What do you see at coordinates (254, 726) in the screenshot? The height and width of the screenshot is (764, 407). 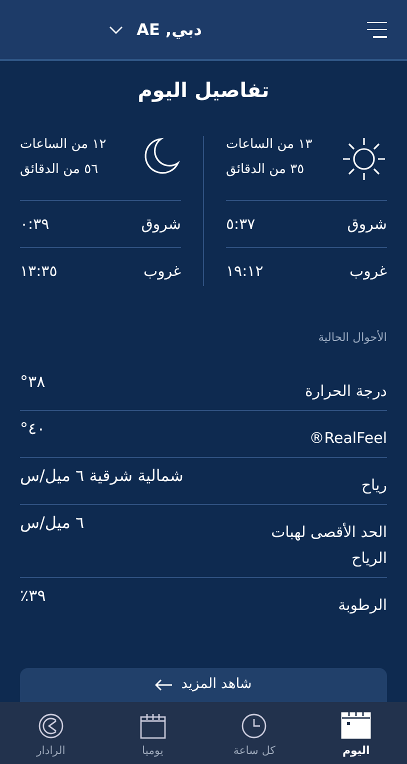 I see `clock-icon` at bounding box center [254, 726].